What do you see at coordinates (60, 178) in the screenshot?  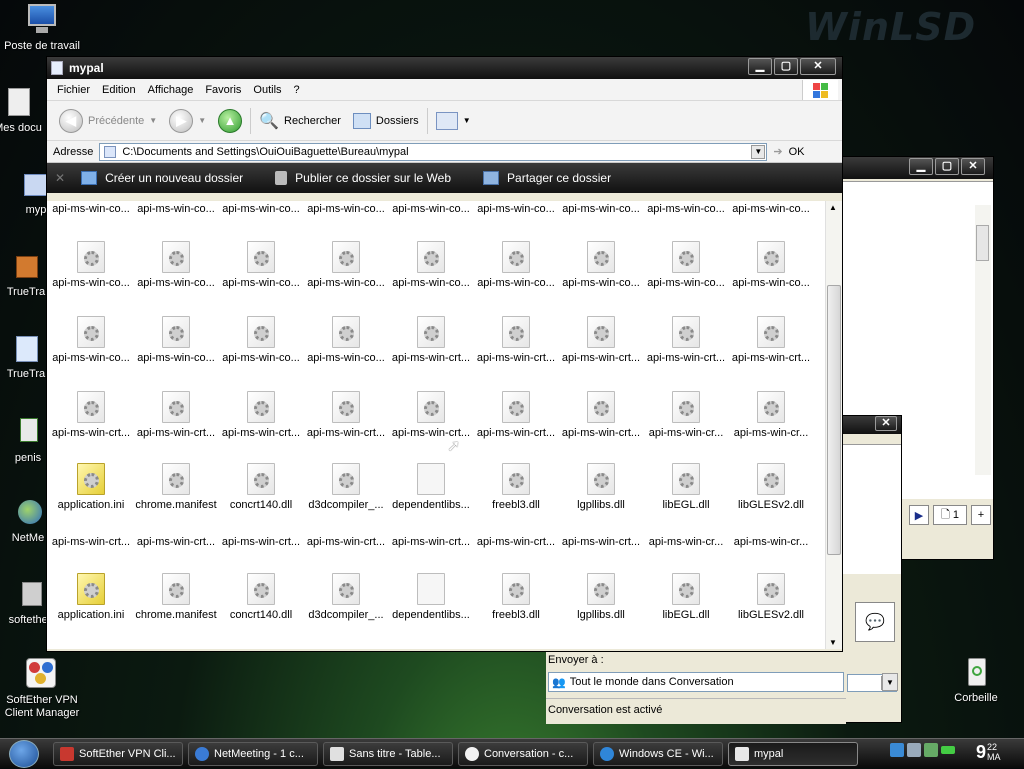 I see `close-tasks-icon: ✕` at bounding box center [60, 178].